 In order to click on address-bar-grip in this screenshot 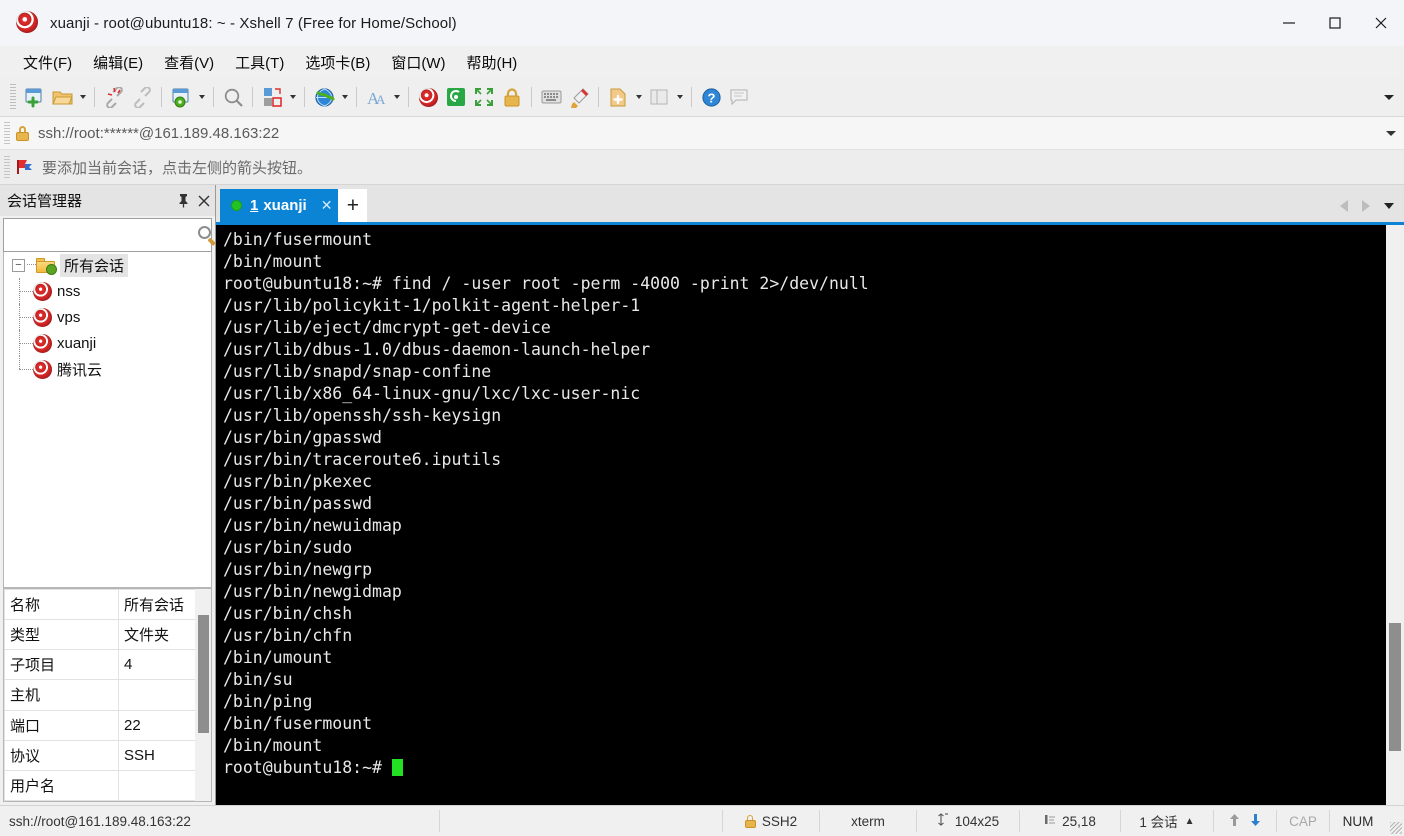, I will do `click(7, 133)`.